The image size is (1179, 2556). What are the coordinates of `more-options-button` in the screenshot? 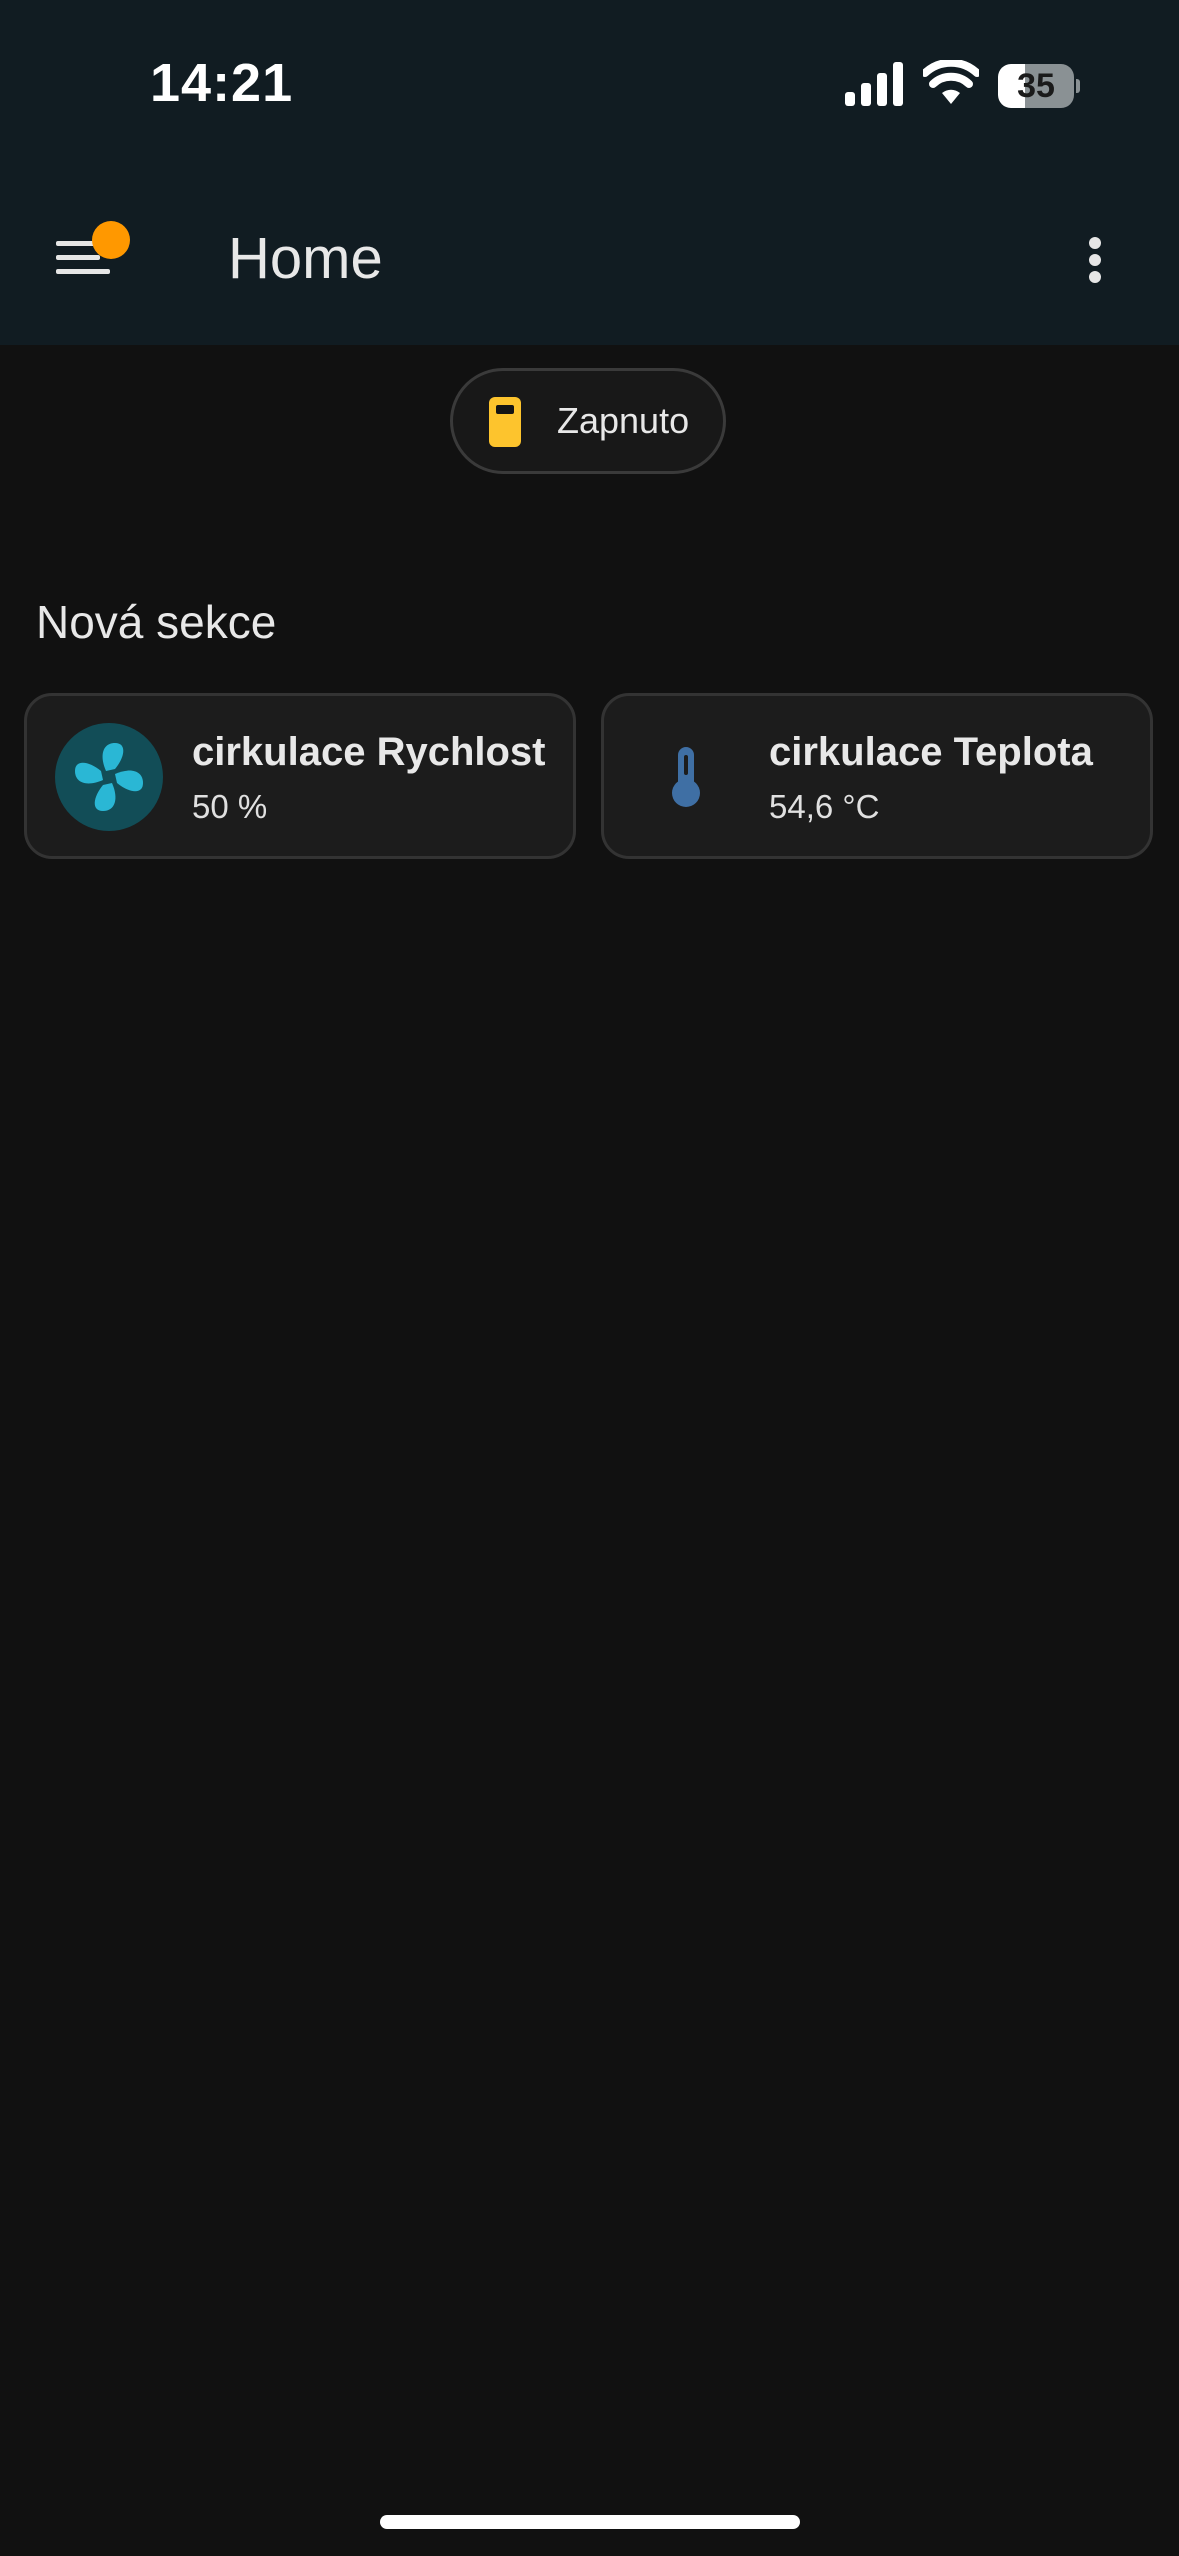 It's located at (1095, 260).